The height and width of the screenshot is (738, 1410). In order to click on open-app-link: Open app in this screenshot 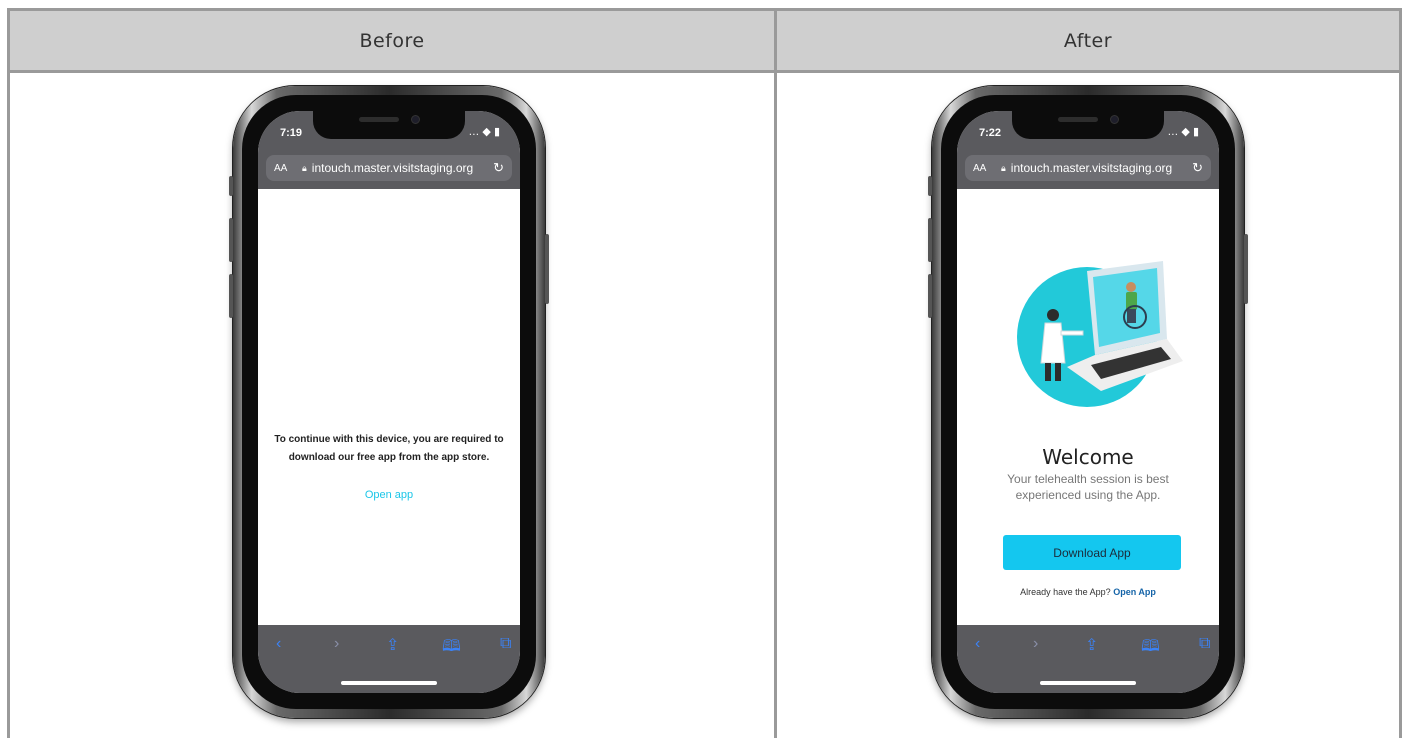, I will do `click(389, 495)`.